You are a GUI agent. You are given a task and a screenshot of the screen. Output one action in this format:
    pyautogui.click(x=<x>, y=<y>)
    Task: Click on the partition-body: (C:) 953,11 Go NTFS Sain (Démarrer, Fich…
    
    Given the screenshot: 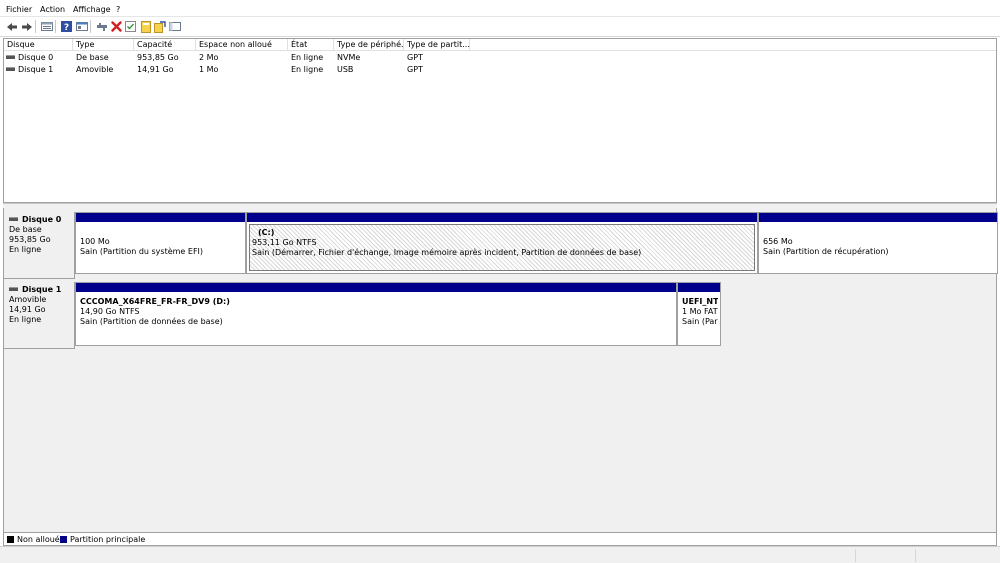 What is the action you would take?
    pyautogui.click(x=502, y=247)
    